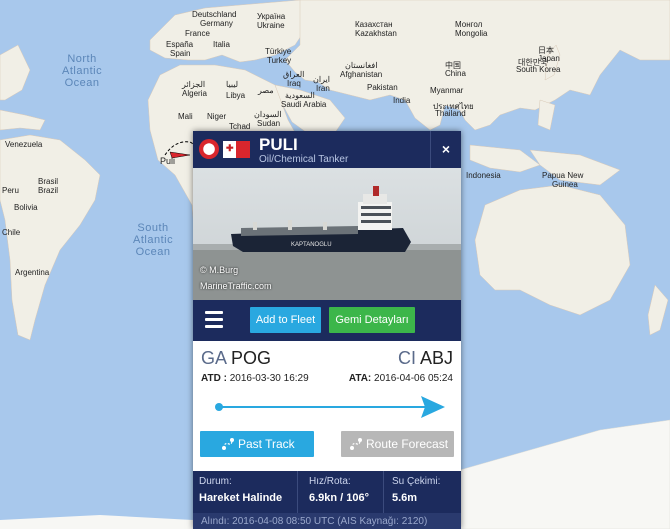 The width and height of the screenshot is (670, 529). What do you see at coordinates (236, 149) in the screenshot?
I see `malta-flag-icon: ✚` at bounding box center [236, 149].